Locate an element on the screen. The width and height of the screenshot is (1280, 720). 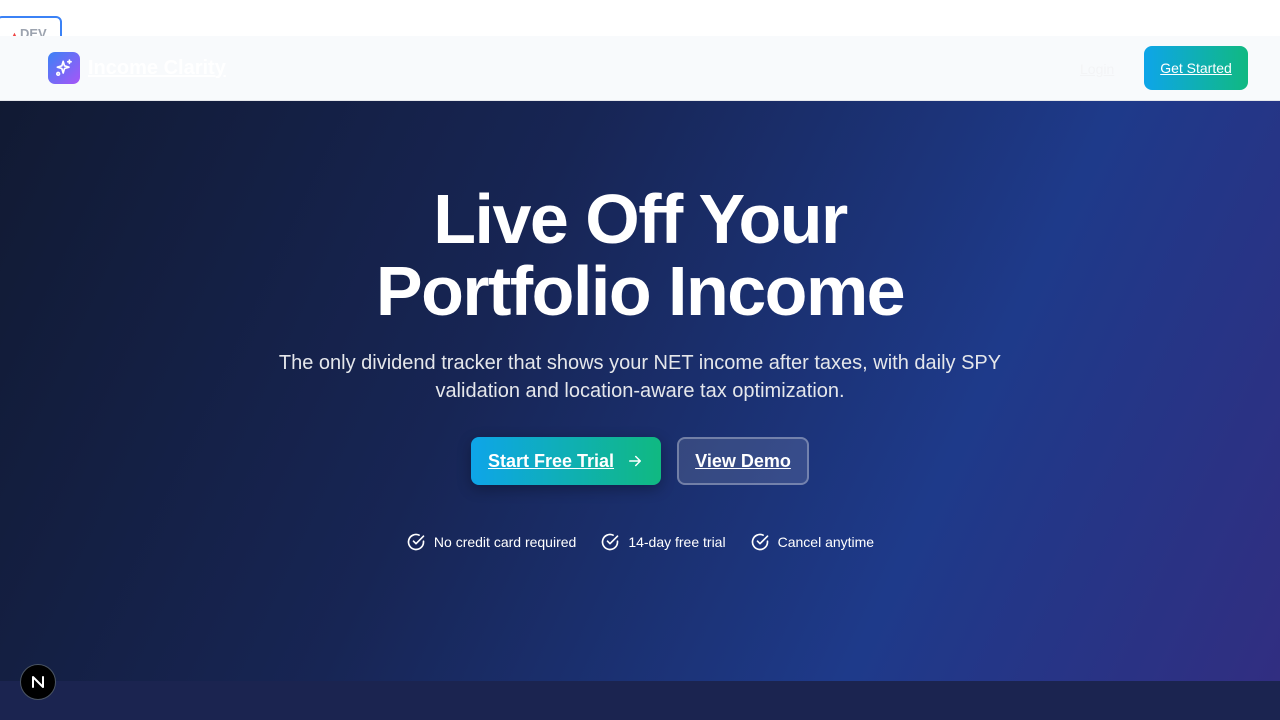
feature-label: No credit card required is located at coordinates (505, 542).